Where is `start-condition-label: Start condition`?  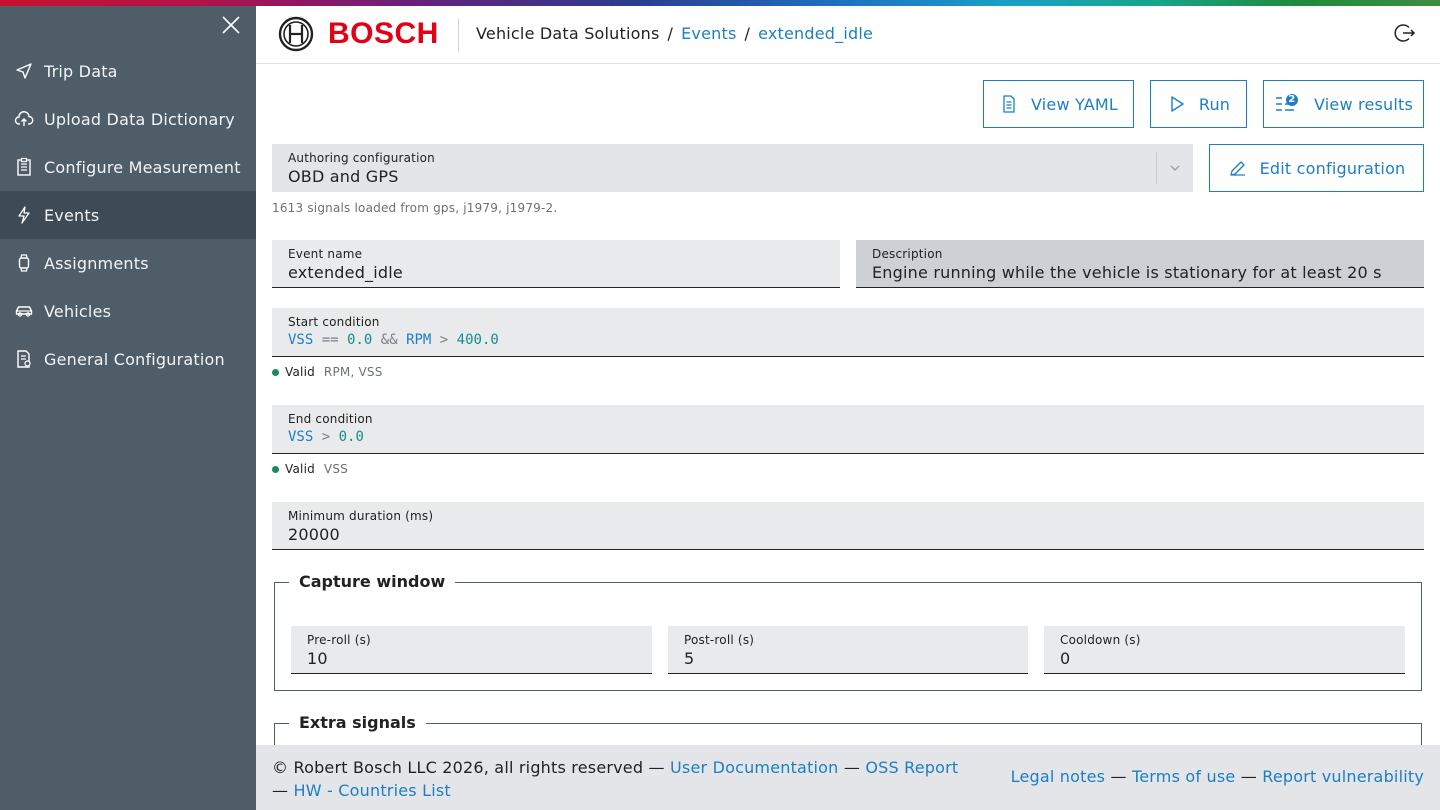
start-condition-label: Start condition is located at coordinates (334, 322).